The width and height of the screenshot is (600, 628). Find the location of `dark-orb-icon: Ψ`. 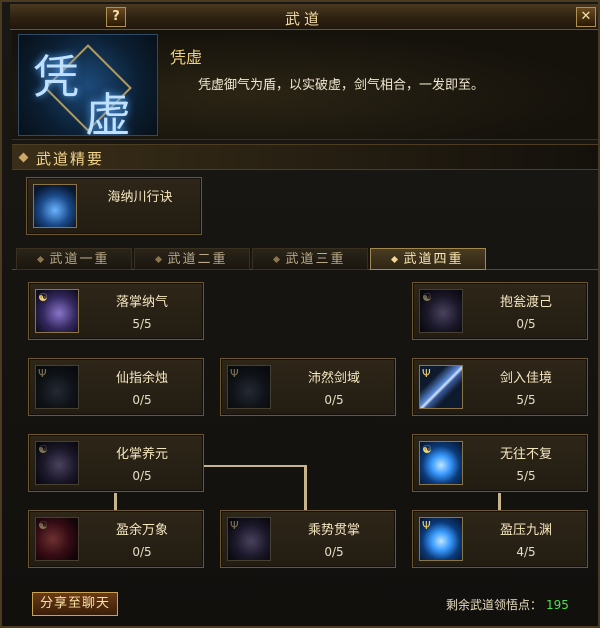

dark-orb-icon: Ψ is located at coordinates (249, 387).